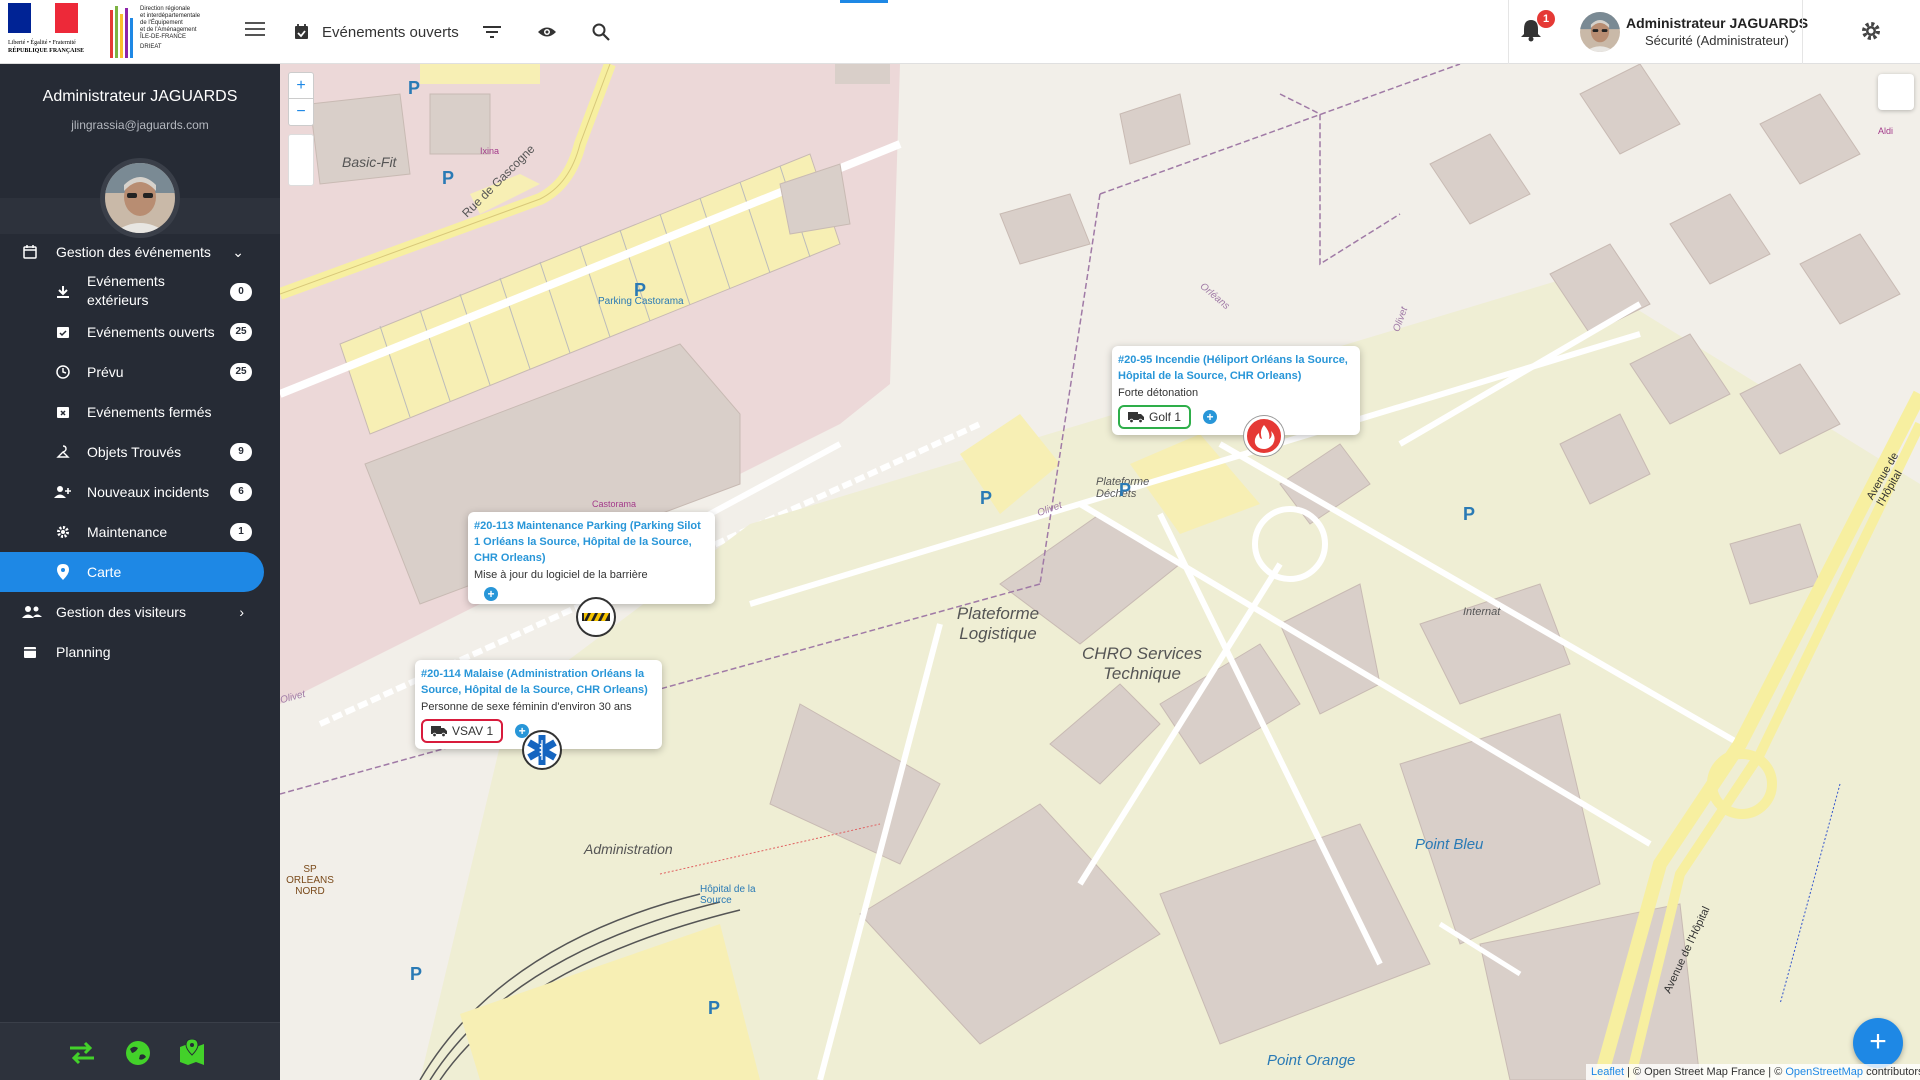  I want to click on menu-objets-trouves: Objets Trouvés 9, so click(132, 452).